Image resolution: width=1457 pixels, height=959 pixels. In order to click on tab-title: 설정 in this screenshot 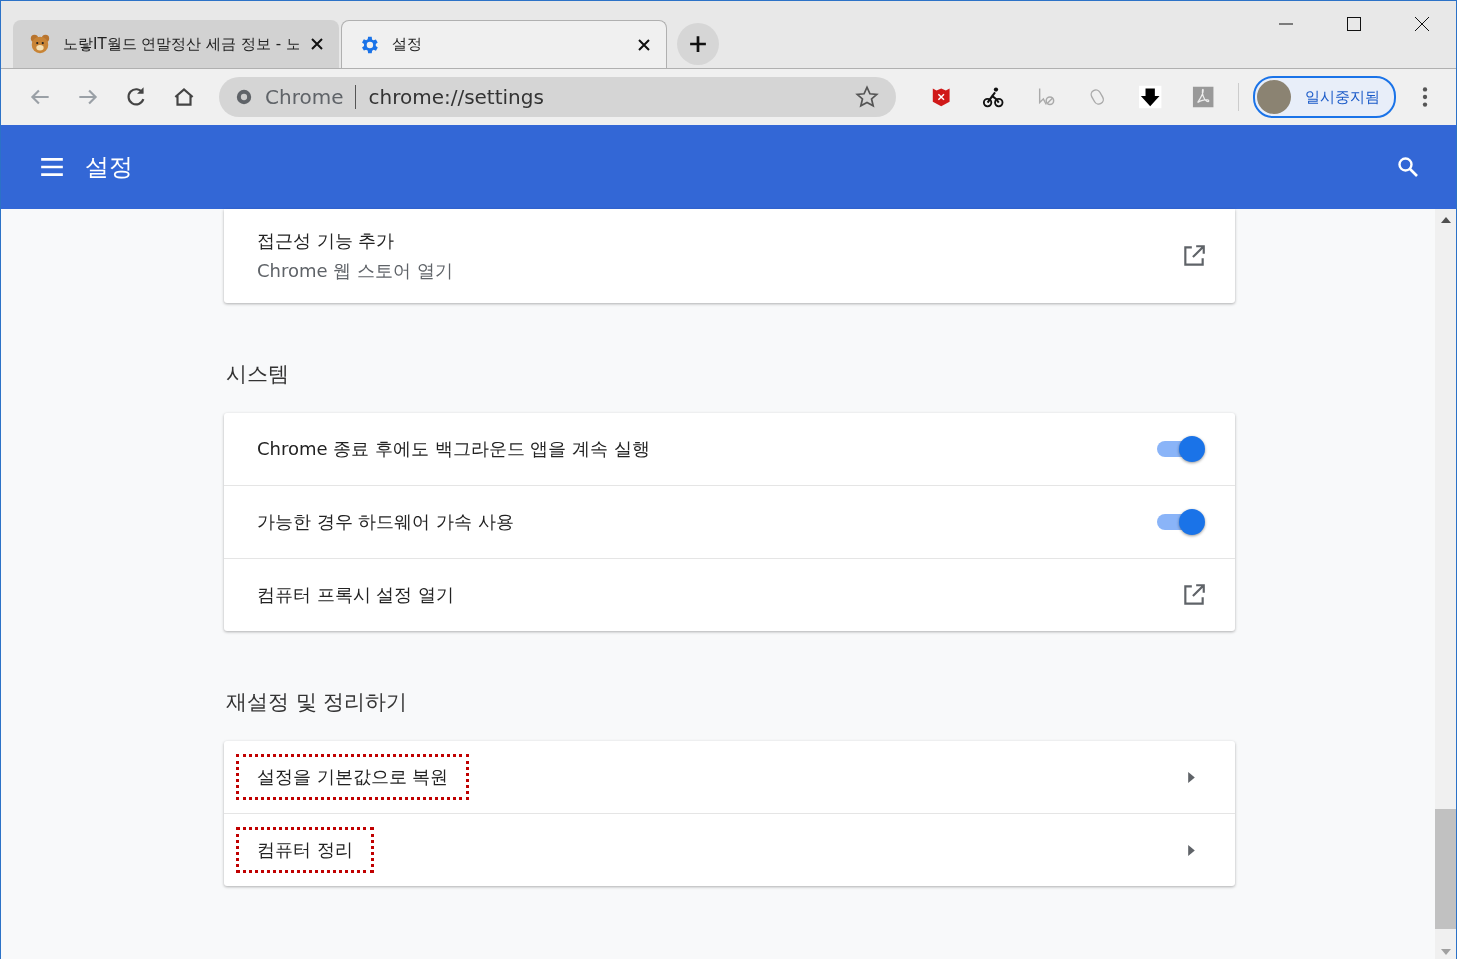, I will do `click(407, 44)`.